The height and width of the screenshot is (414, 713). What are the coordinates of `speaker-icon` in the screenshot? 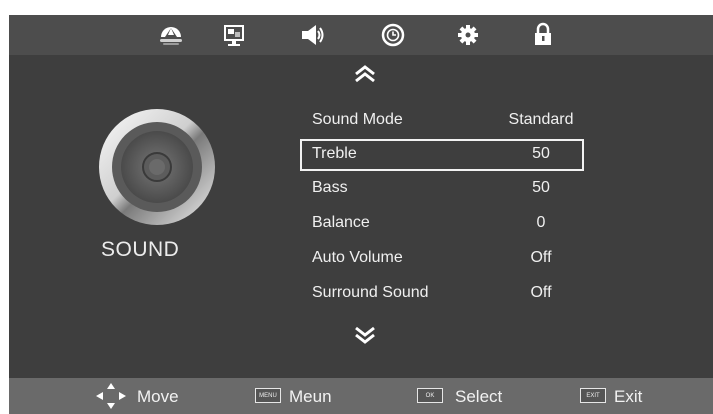 It's located at (157, 167).